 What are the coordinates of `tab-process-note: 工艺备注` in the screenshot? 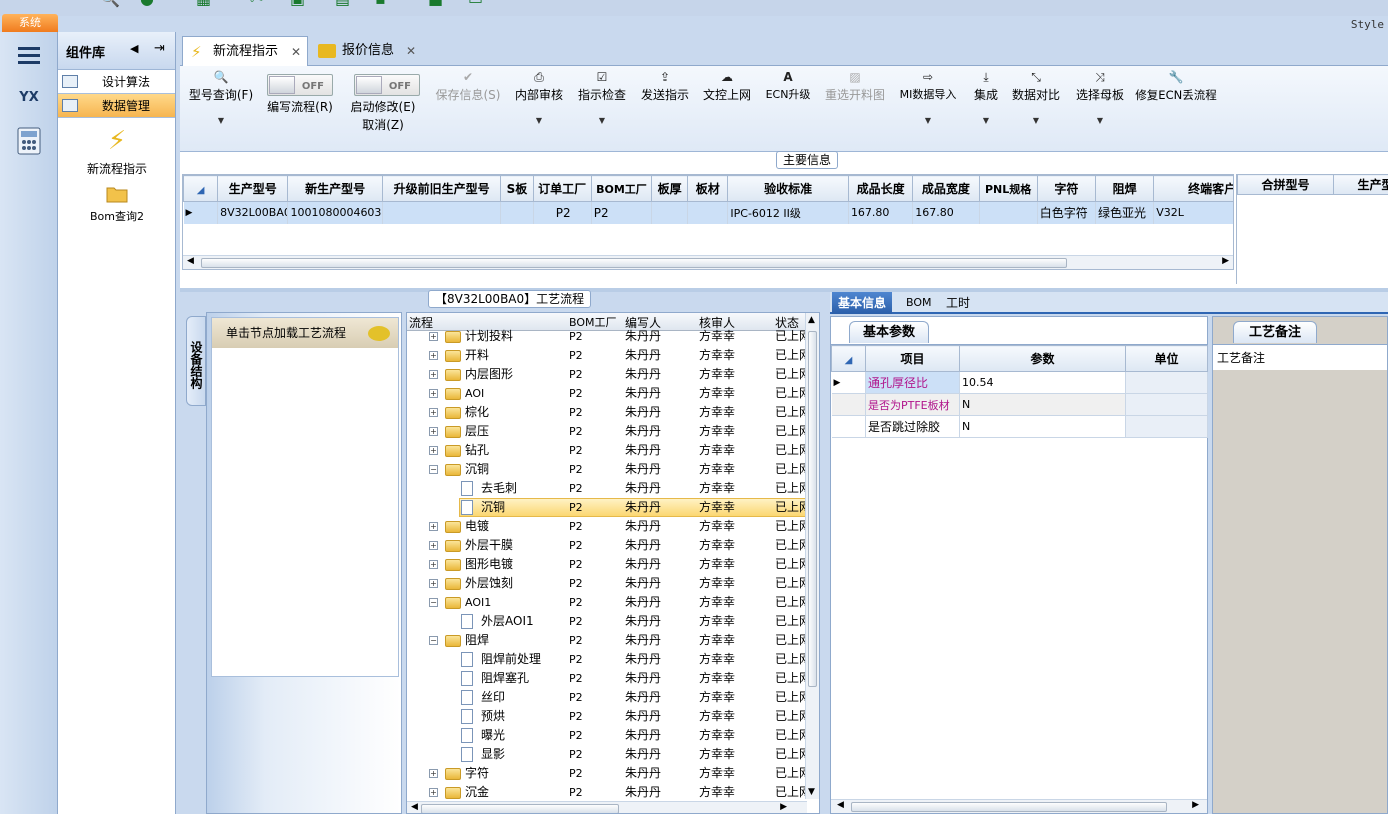 It's located at (1275, 332).